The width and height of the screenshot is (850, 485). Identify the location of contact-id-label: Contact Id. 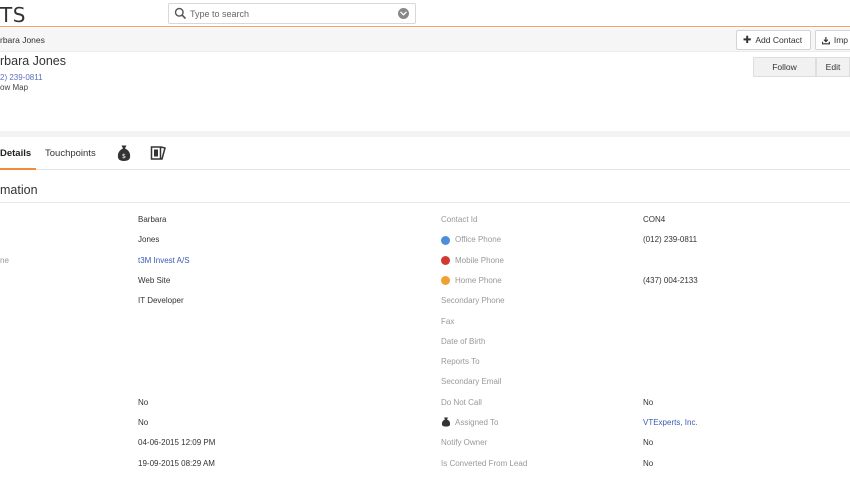
(459, 219).